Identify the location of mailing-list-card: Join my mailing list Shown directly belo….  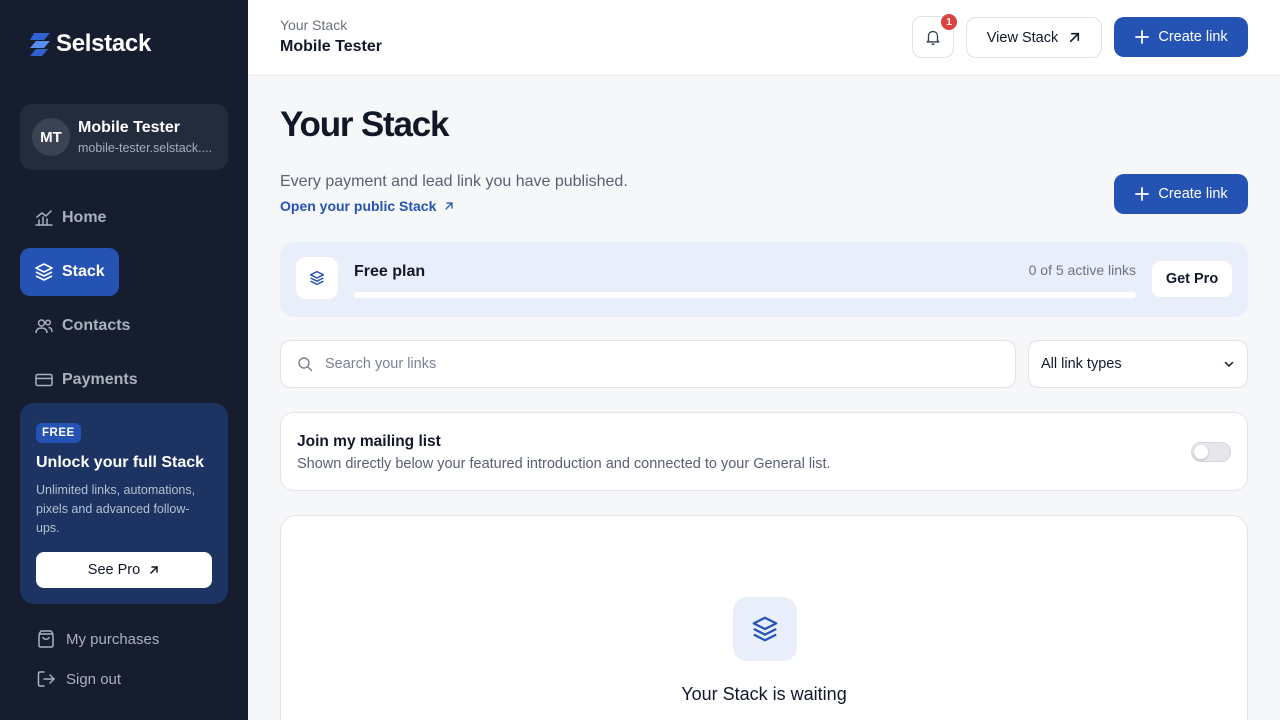
(764, 451).